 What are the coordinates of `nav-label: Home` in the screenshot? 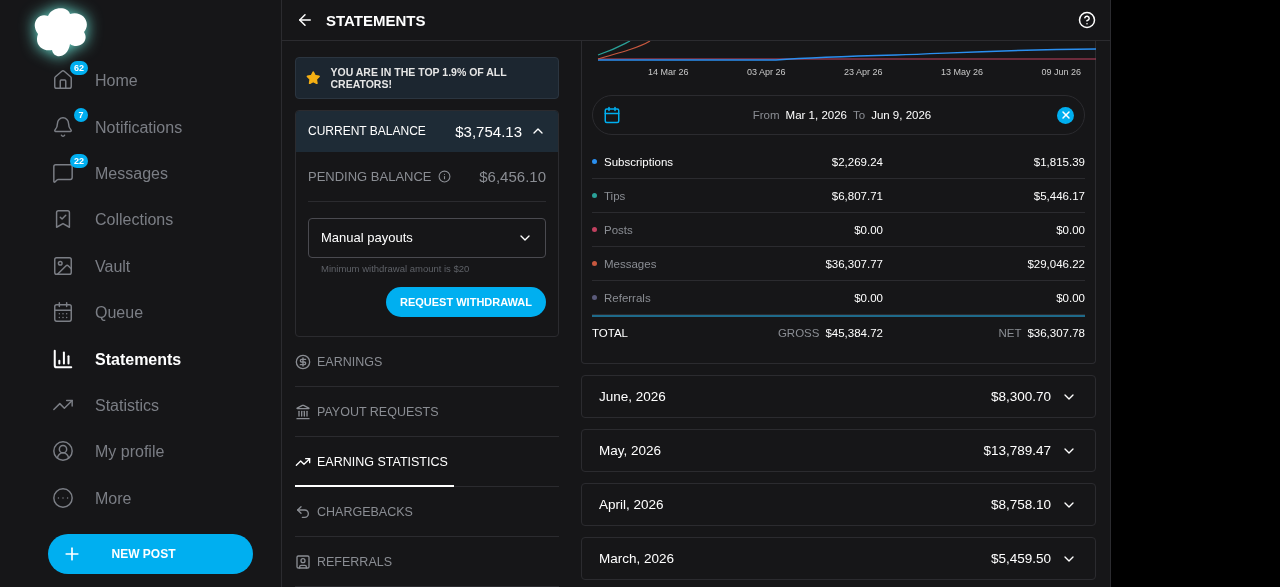 It's located at (116, 81).